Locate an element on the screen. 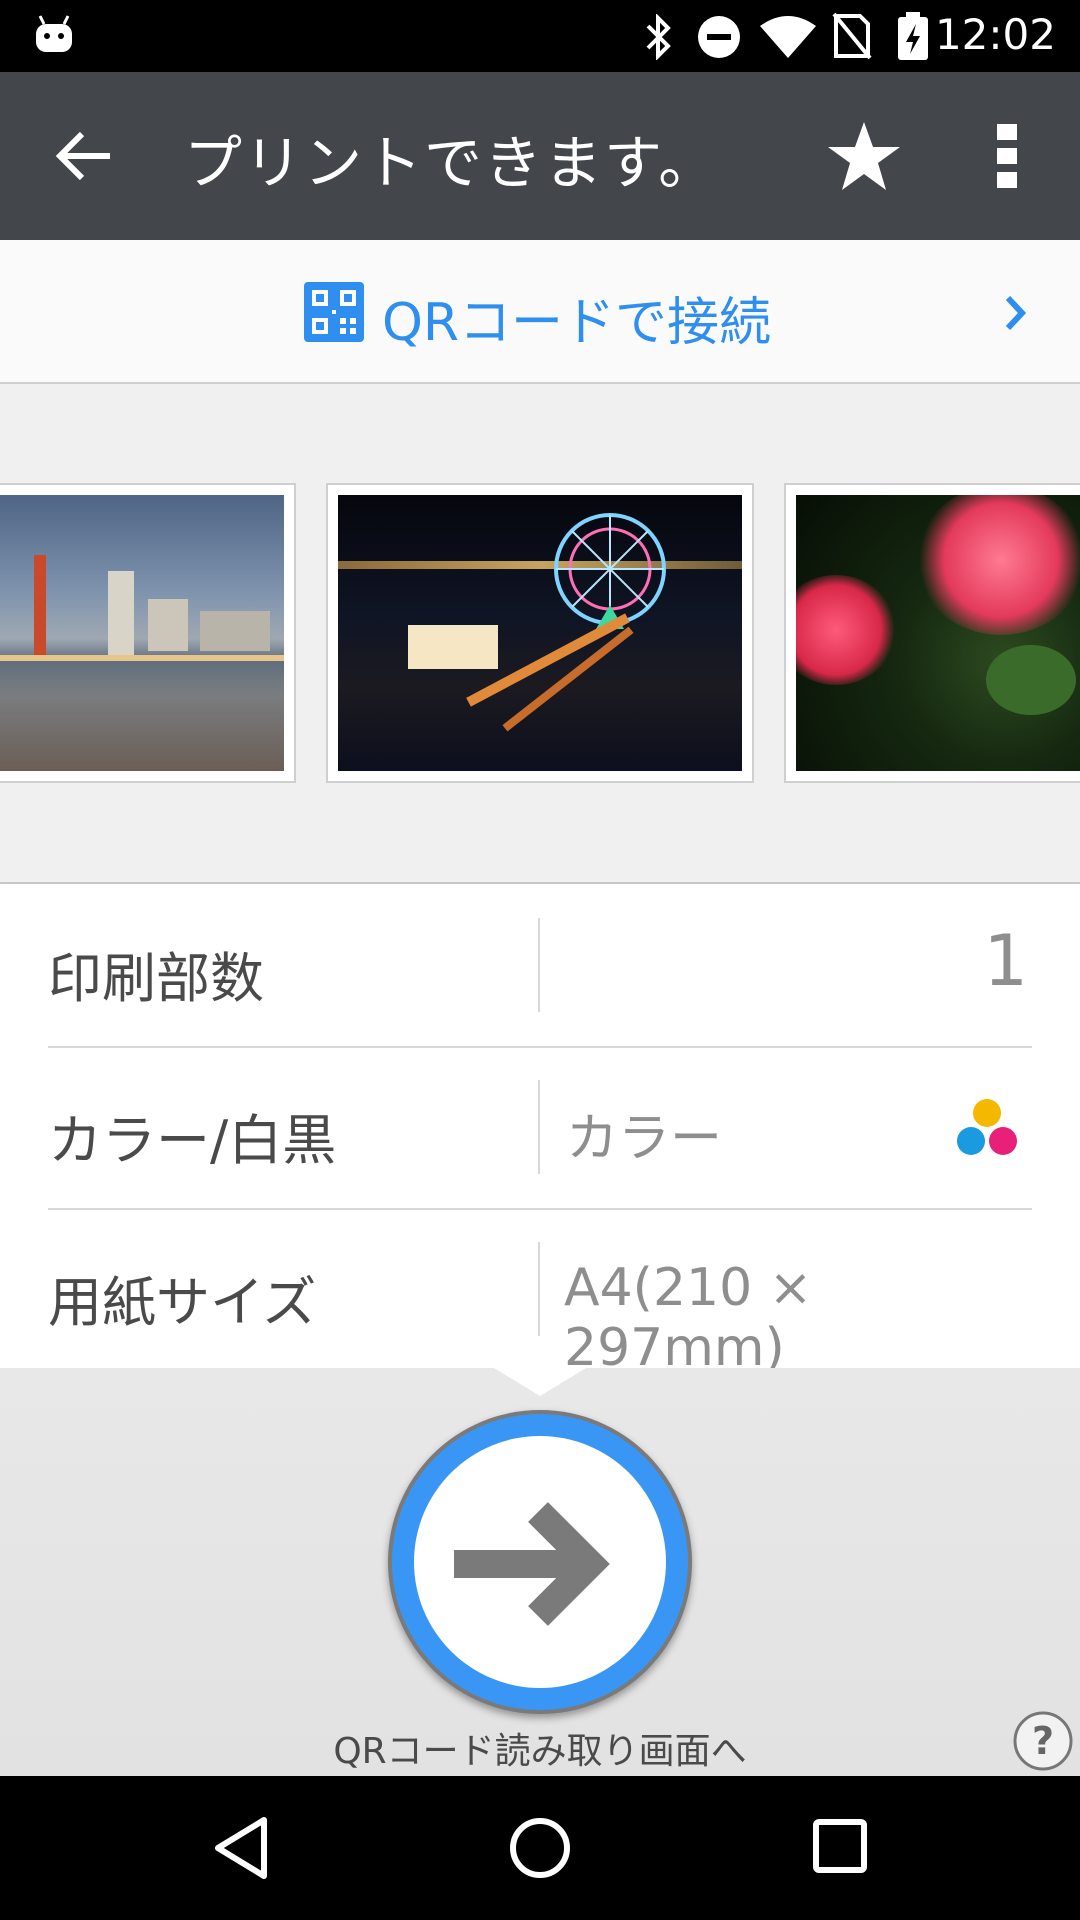  paper-size-row: 用紙サイズ A4(210 × 297mm) is located at coordinates (540, 1293).